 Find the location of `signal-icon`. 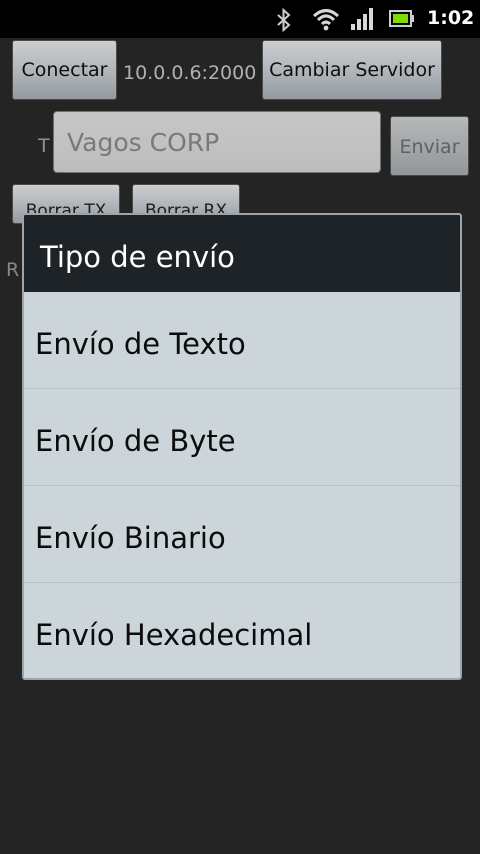

signal-icon is located at coordinates (363, 21).